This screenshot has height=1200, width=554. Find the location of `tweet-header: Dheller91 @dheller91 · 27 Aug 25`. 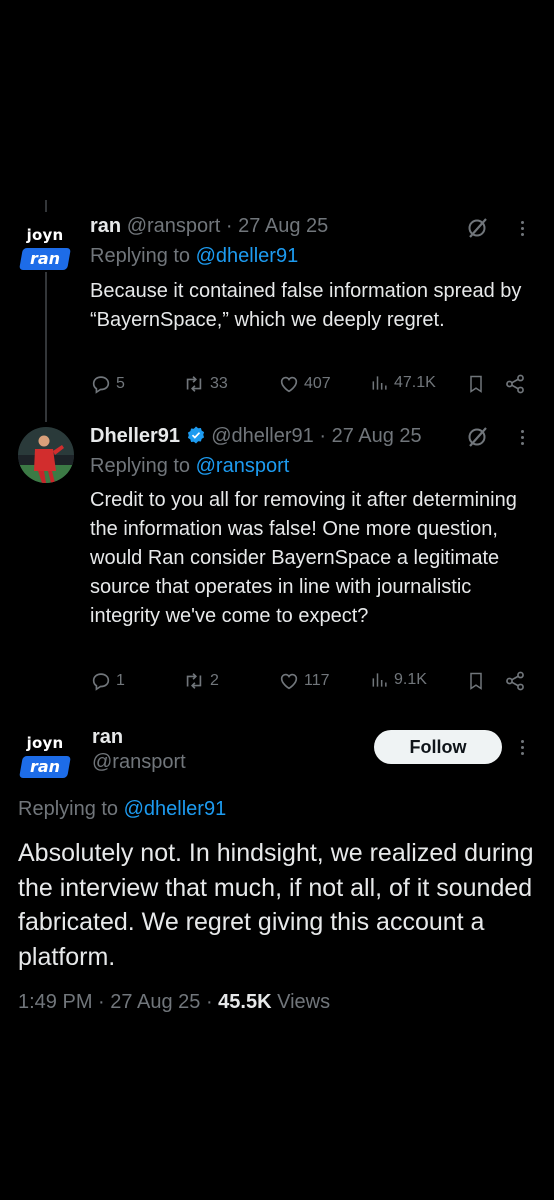

tweet-header: Dheller91 @dheller91 · 27 Aug 25 is located at coordinates (256, 438).